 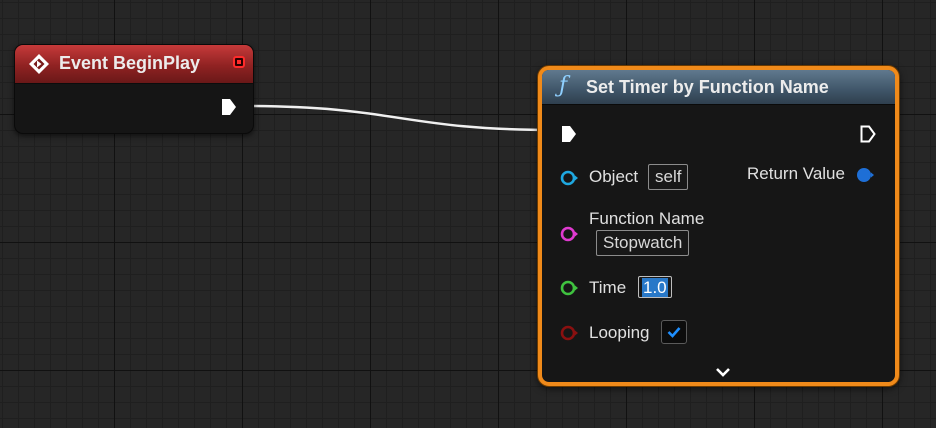 What do you see at coordinates (130, 63) in the screenshot?
I see `event-node-title: Event BeginPlay` at bounding box center [130, 63].